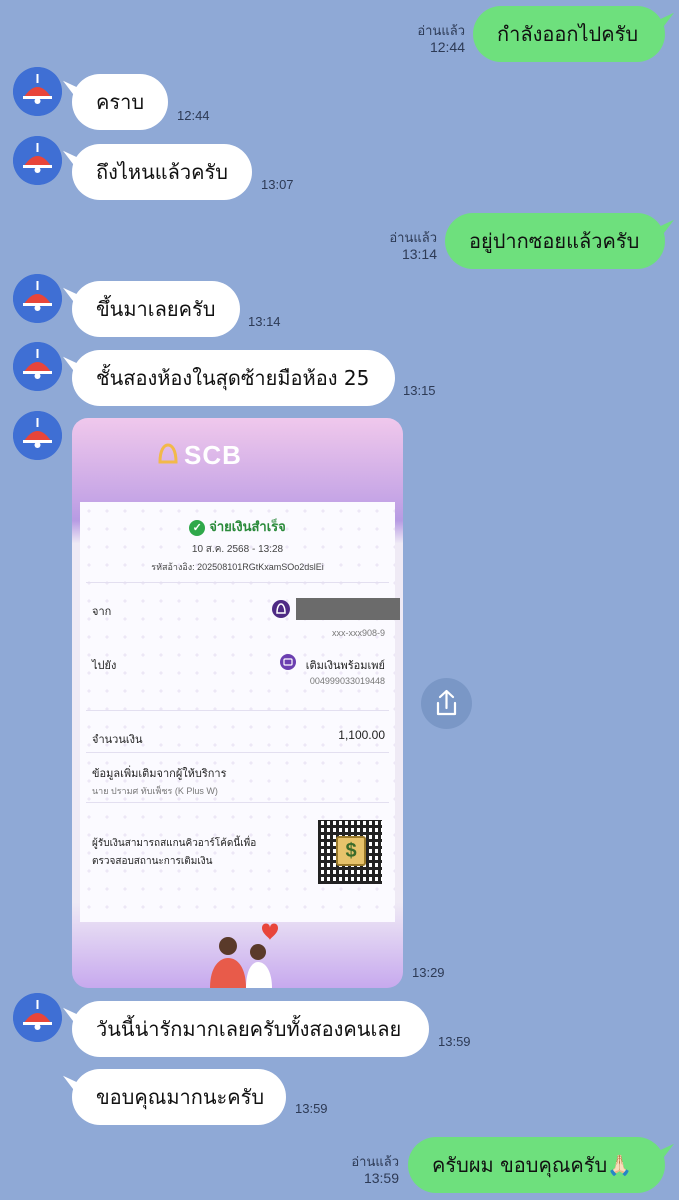 The width and height of the screenshot is (679, 1200). Describe the element at coordinates (159, 774) in the screenshot. I see `extra-info-label: ข้อมูลเพิ่มเติมจากผู้ให้บริการ` at that location.